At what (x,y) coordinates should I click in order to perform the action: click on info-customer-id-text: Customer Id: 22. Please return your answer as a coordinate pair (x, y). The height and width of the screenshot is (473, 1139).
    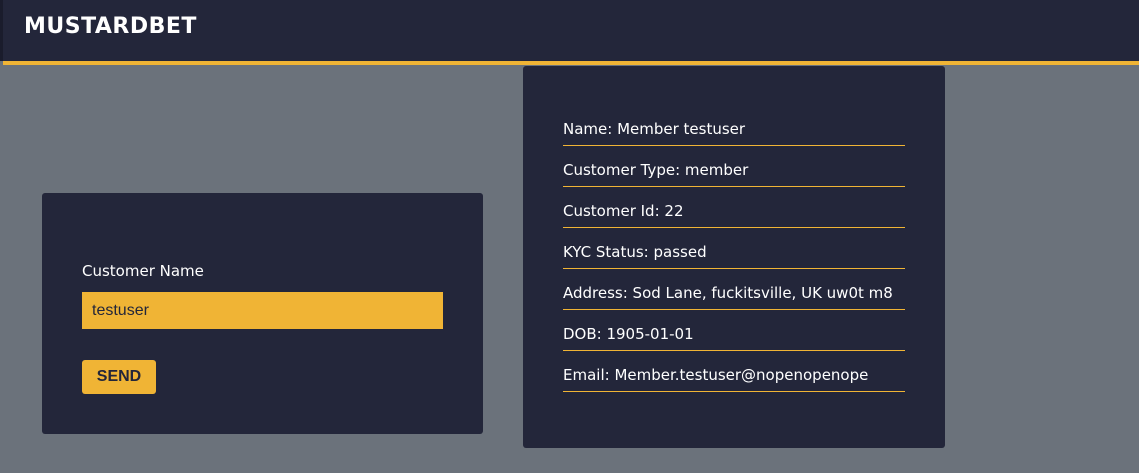
    Looking at the image, I should click on (623, 211).